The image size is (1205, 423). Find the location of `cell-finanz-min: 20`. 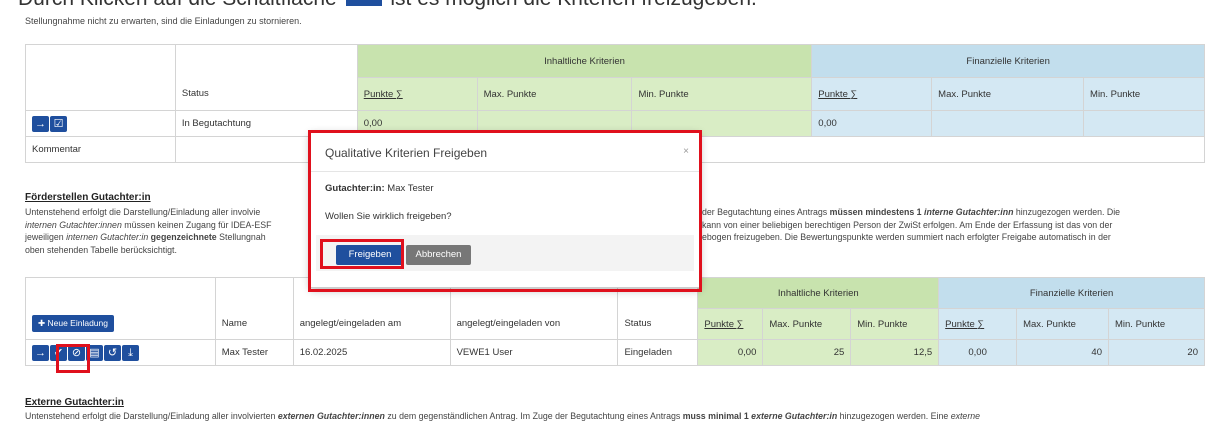

cell-finanz-min: 20 is located at coordinates (1156, 352).